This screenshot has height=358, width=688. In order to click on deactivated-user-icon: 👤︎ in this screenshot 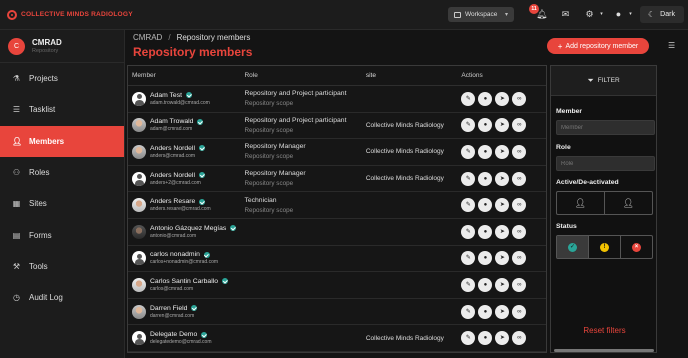, I will do `click(628, 203)`.